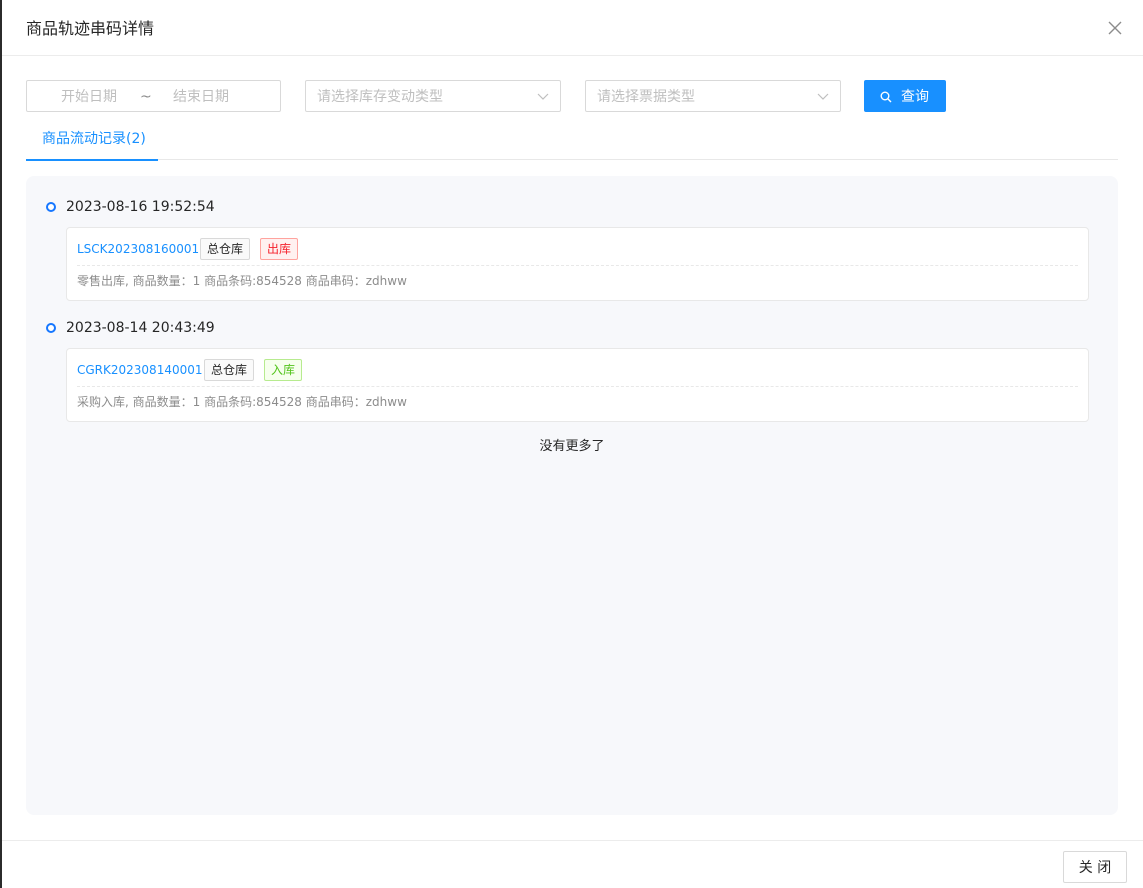 The height and width of the screenshot is (888, 1143). What do you see at coordinates (92, 160) in the screenshot?
I see `tab-ink-bar` at bounding box center [92, 160].